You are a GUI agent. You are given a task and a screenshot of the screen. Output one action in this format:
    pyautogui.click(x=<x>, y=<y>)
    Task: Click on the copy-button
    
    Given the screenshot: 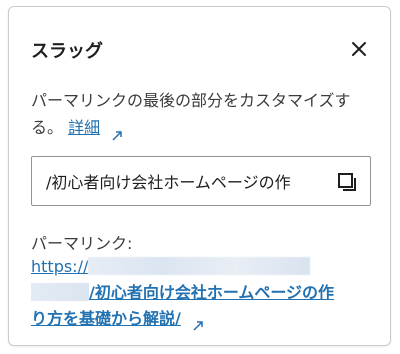 What is the action you would take?
    pyautogui.click(x=347, y=182)
    